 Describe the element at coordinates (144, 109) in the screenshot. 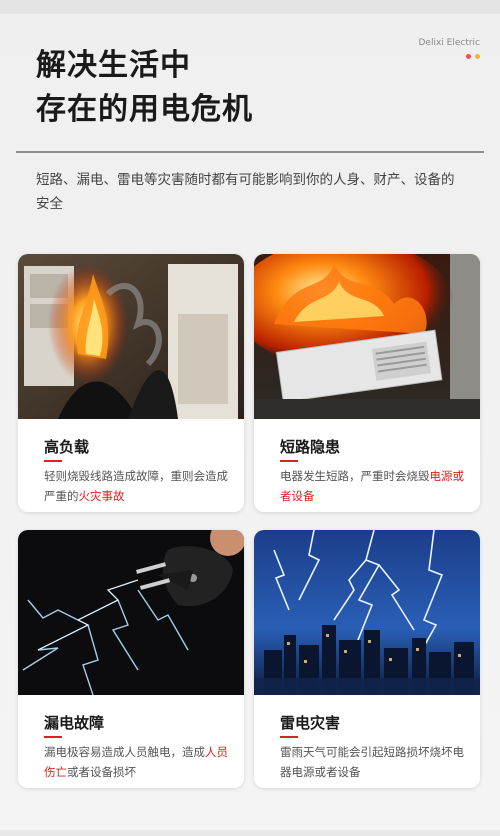

I see `title-line-2: 存在的用电危机` at that location.